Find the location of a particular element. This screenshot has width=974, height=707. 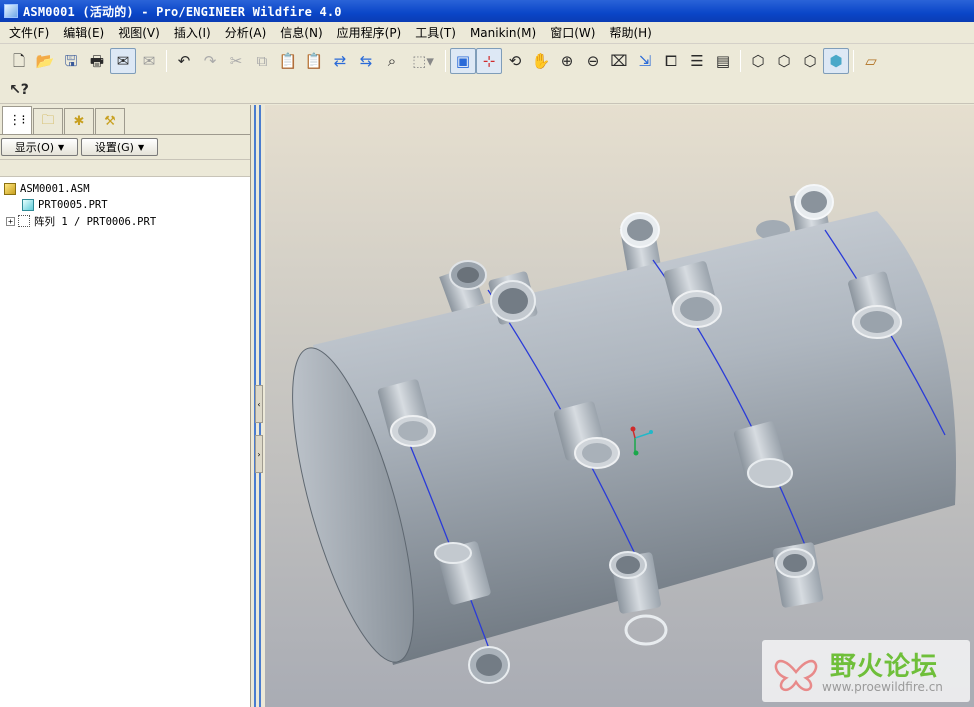

tree-item-label: PRT0005.PRT is located at coordinates (73, 205).